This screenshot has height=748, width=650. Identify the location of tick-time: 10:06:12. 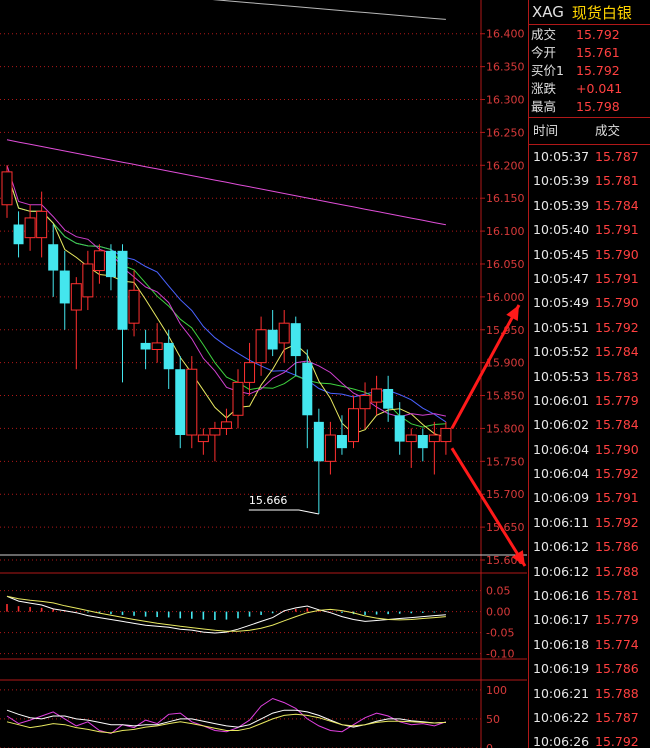
(561, 547).